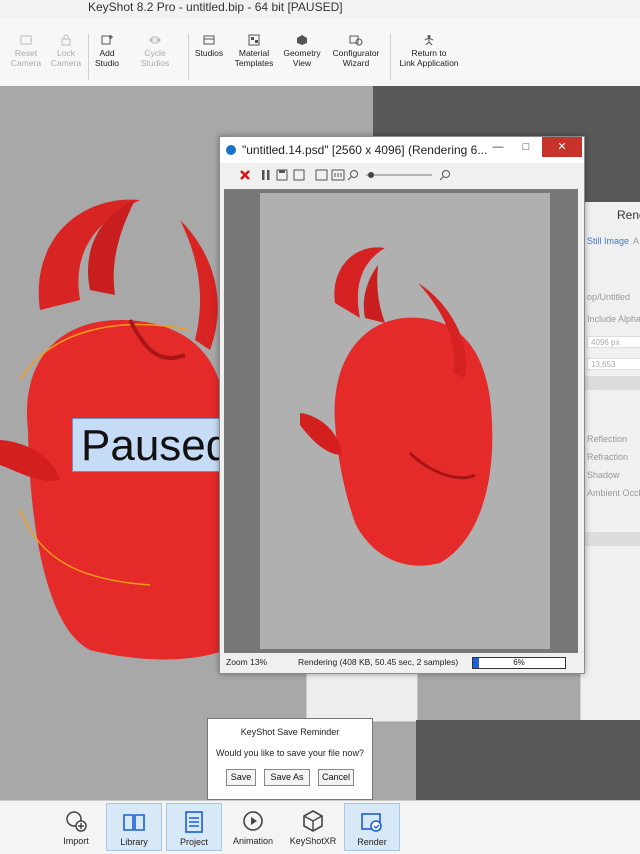 This screenshot has width=640, height=854. I want to click on maximize-button: □, so click(526, 147).